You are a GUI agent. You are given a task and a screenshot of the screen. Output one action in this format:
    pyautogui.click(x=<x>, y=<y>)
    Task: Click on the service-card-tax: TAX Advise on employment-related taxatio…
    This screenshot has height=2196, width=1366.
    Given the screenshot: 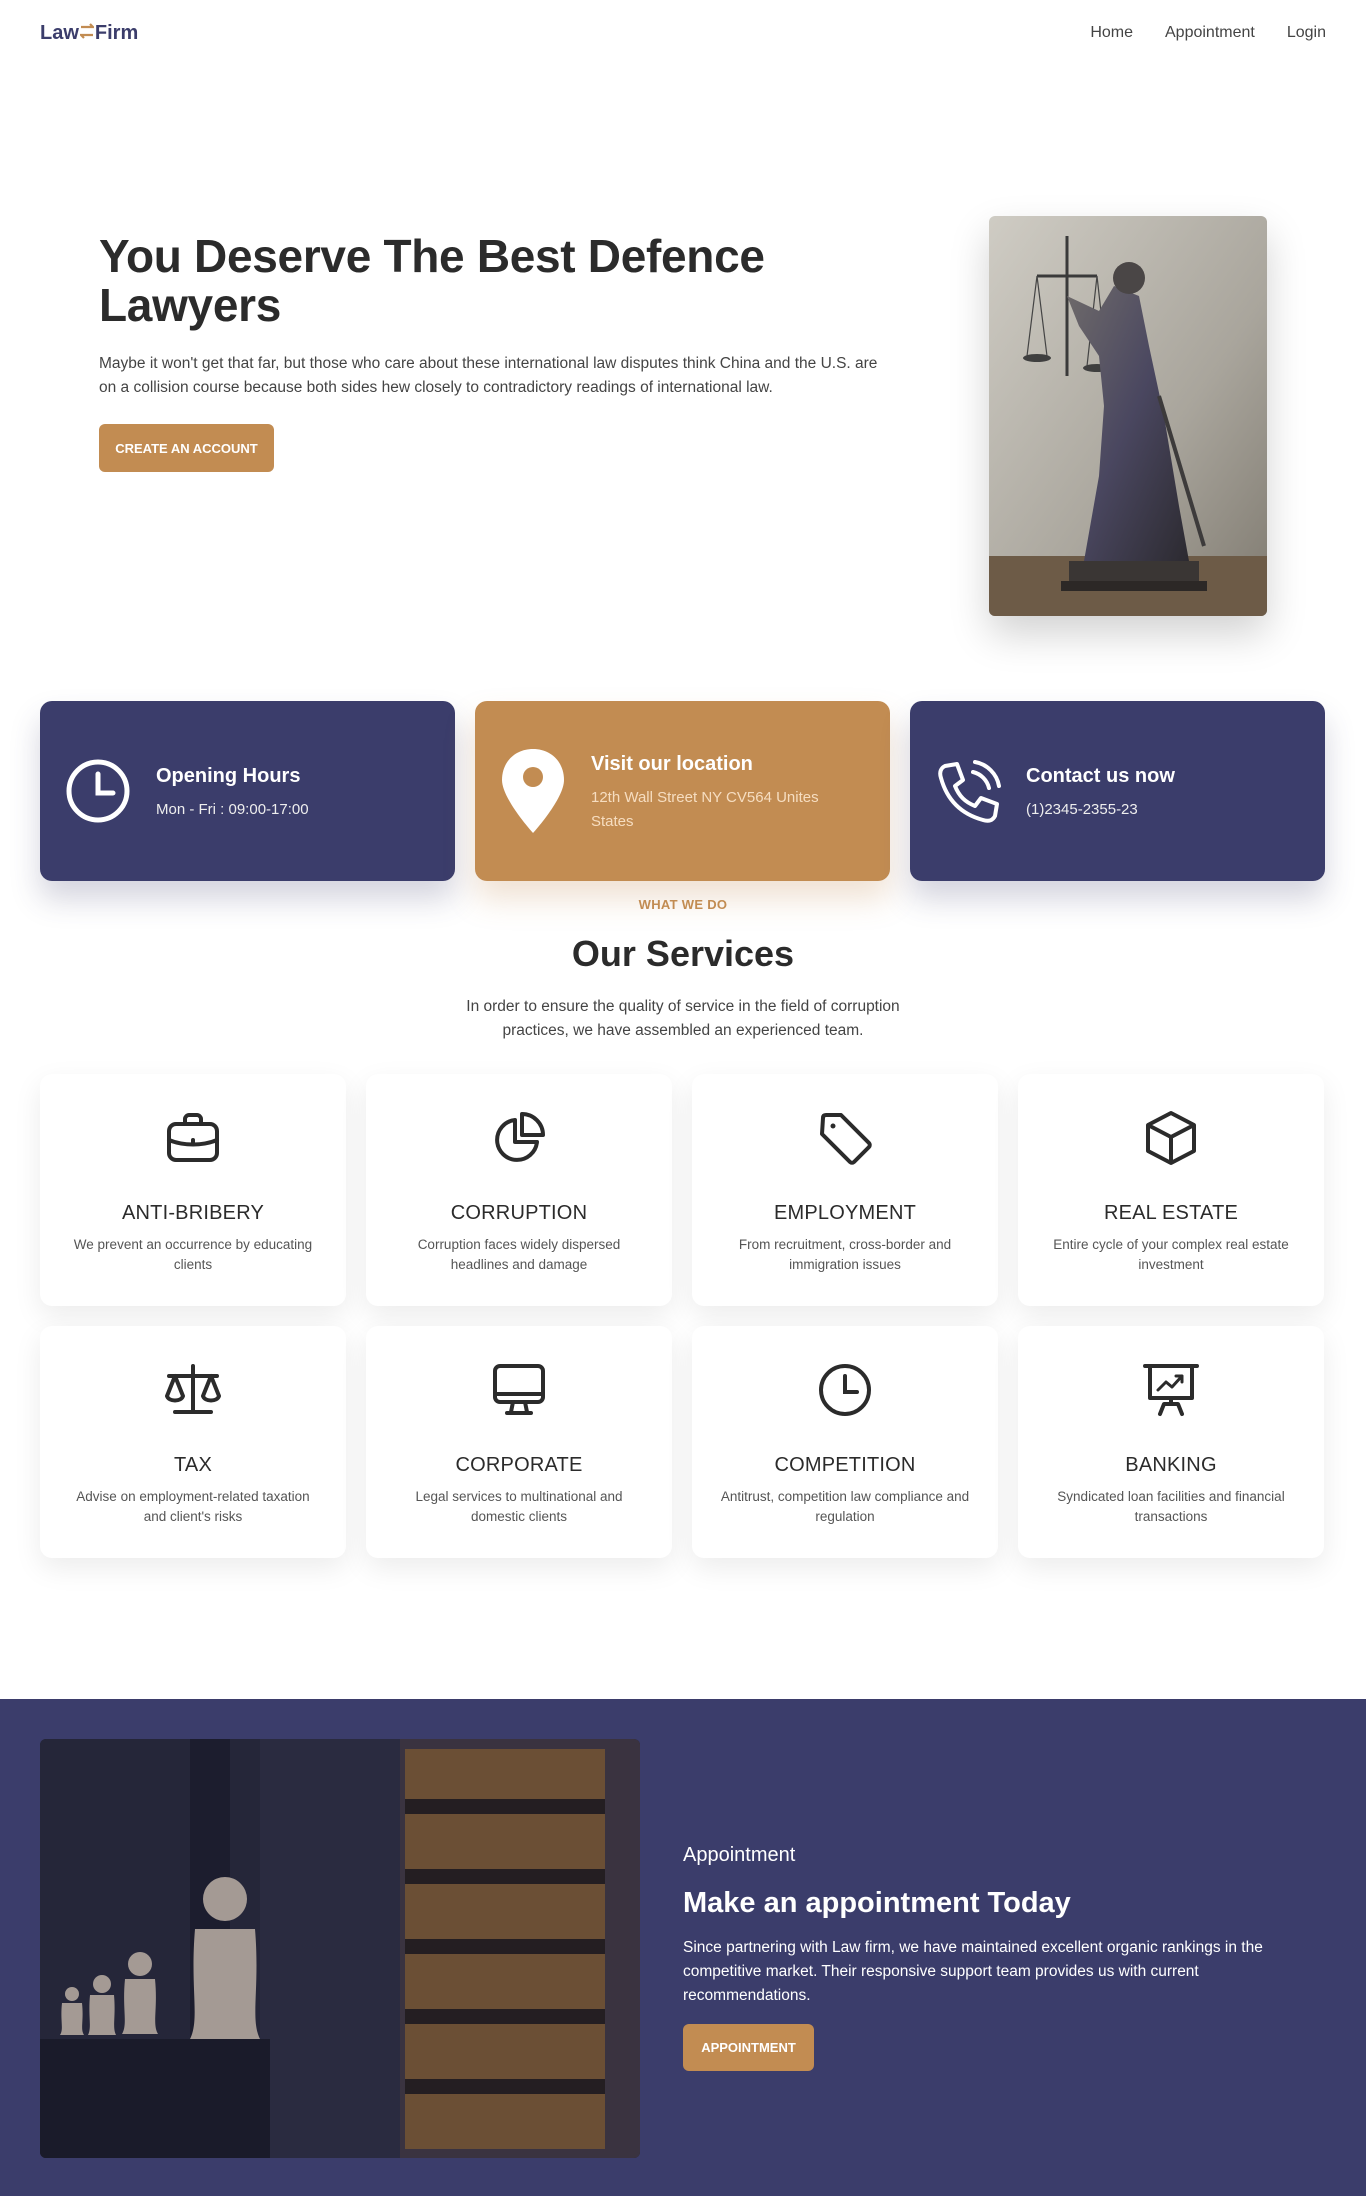 What is the action you would take?
    pyautogui.click(x=193, y=1442)
    